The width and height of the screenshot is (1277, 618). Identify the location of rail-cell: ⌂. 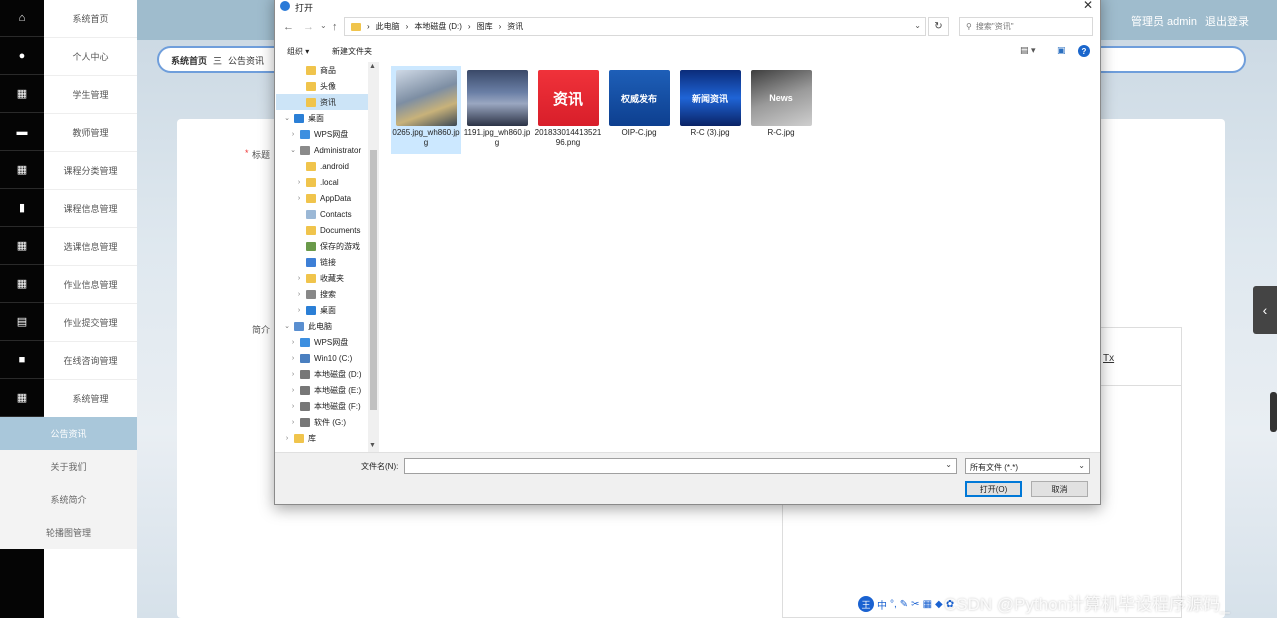
(22, 18).